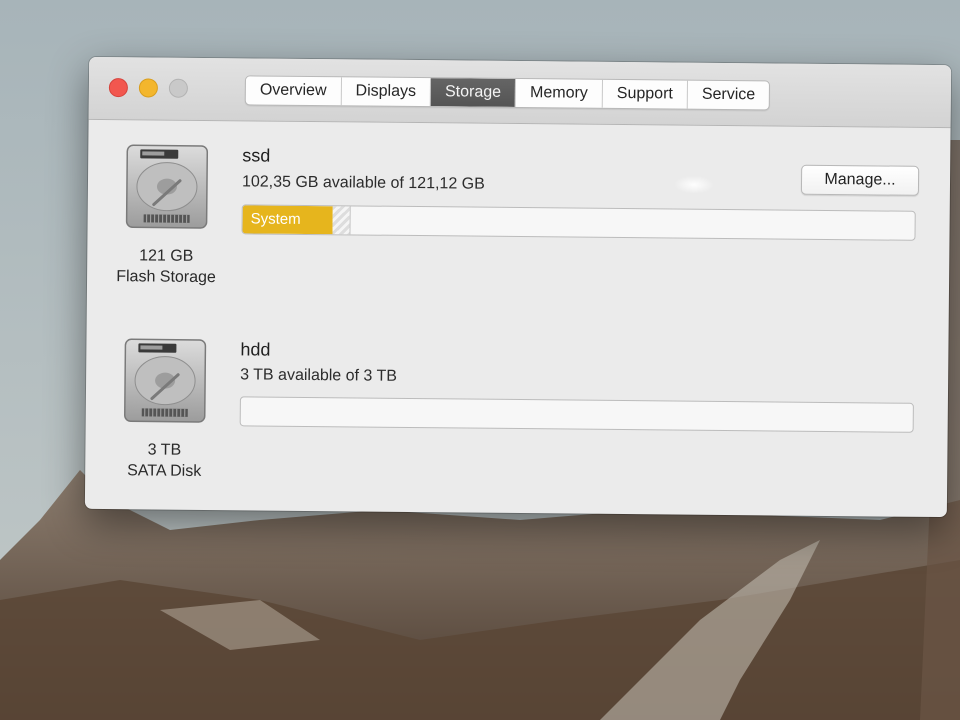 Image resolution: width=960 pixels, height=720 pixels. What do you see at coordinates (386, 92) in the screenshot?
I see `tab-displays: Displays` at bounding box center [386, 92].